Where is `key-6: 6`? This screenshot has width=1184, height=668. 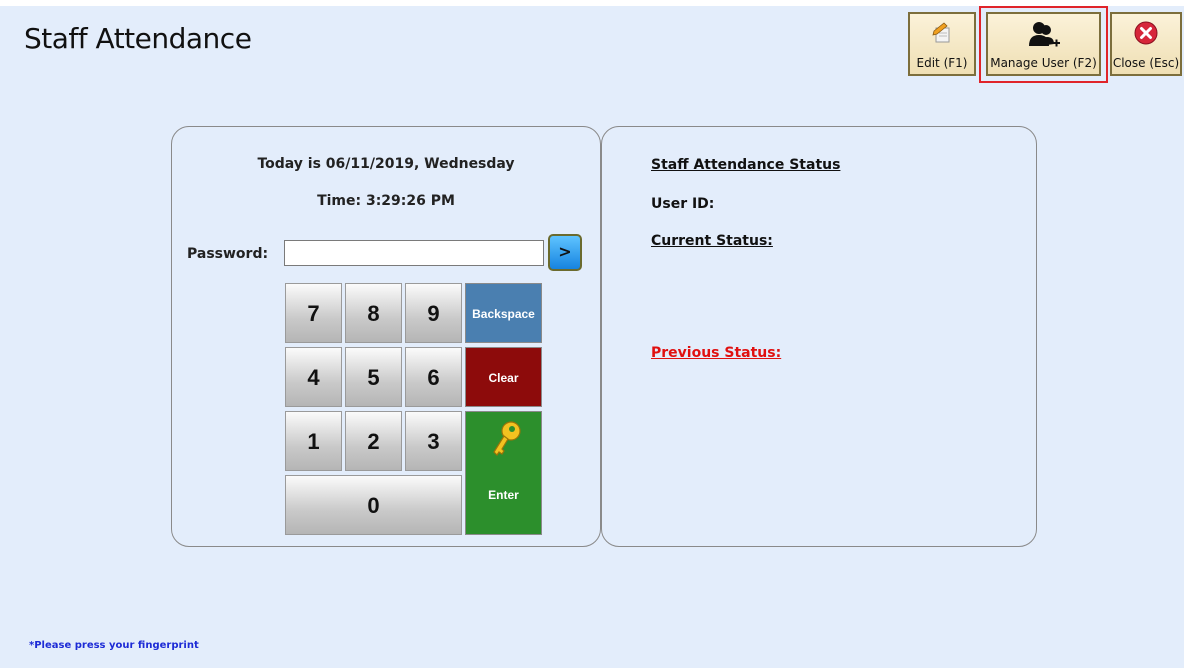 key-6: 6 is located at coordinates (433, 377).